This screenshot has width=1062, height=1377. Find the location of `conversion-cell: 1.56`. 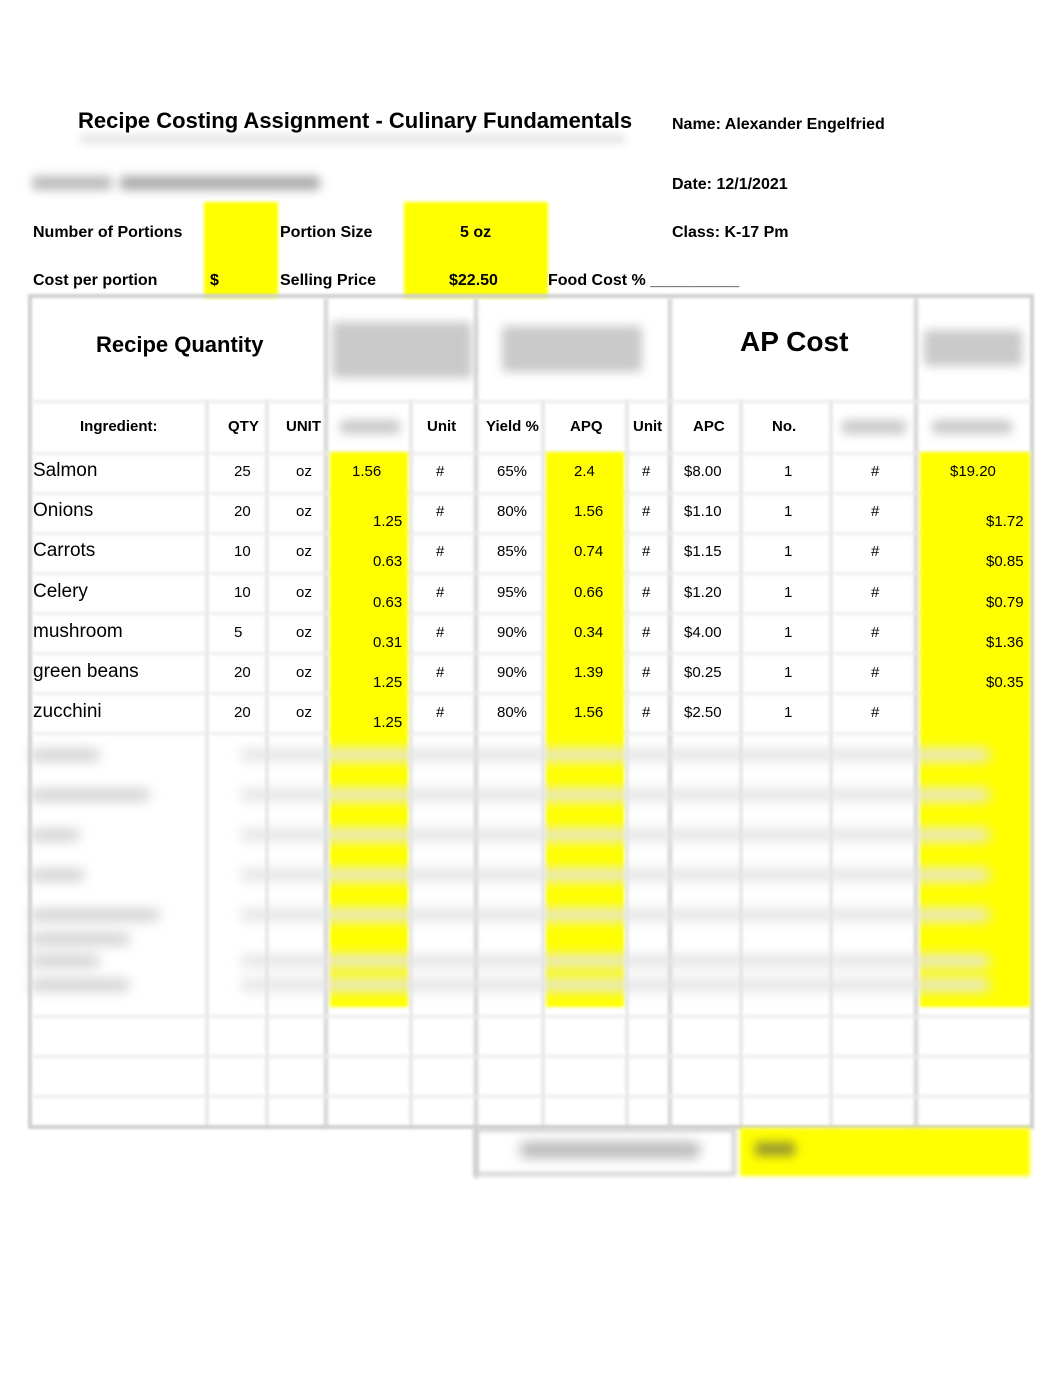

conversion-cell: 1.56 is located at coordinates (367, 471).